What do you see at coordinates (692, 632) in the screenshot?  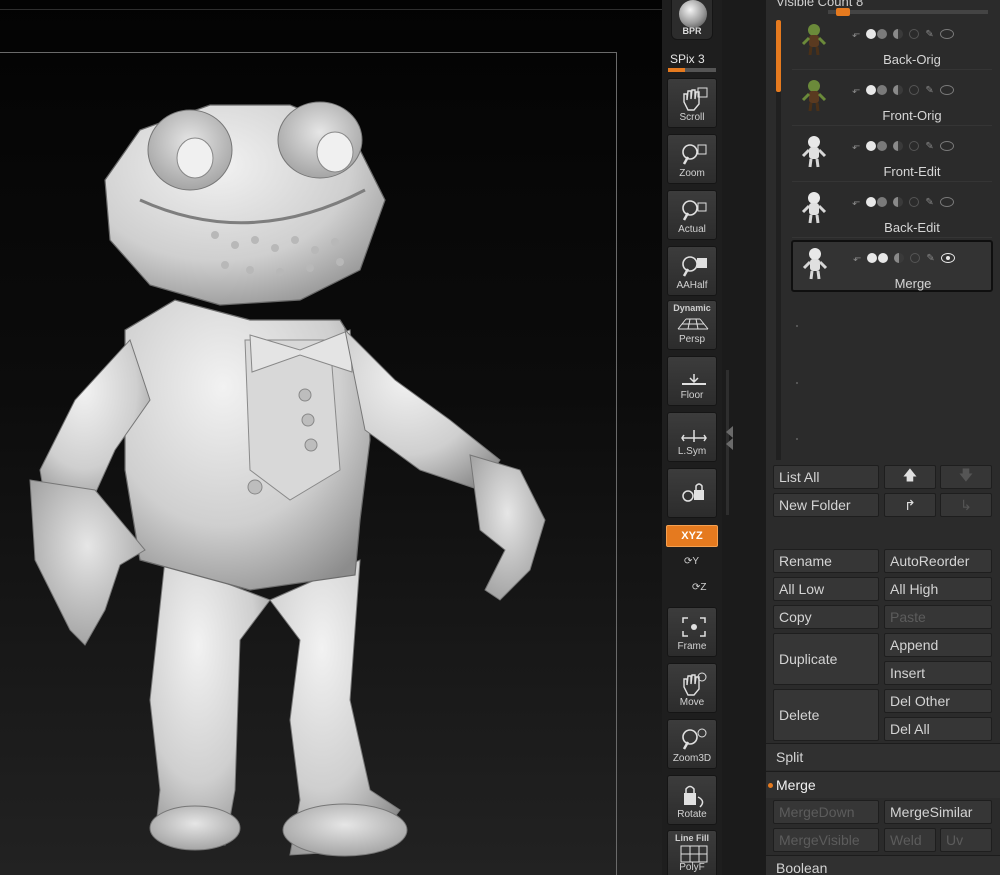 I see `frame-button: Frame` at bounding box center [692, 632].